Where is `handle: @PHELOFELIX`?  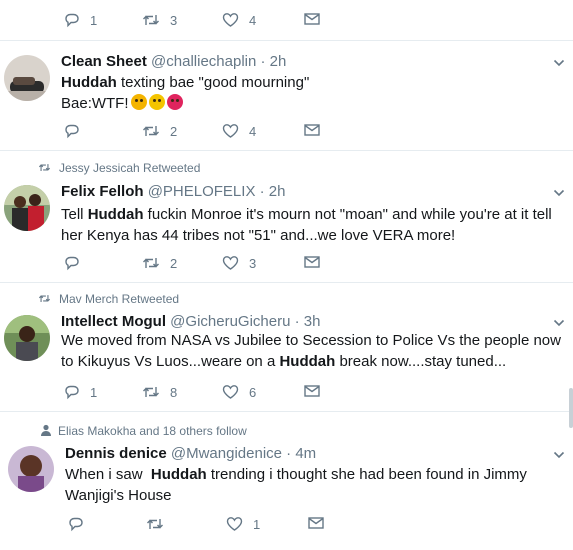 handle: @PHELOFELIX is located at coordinates (202, 191).